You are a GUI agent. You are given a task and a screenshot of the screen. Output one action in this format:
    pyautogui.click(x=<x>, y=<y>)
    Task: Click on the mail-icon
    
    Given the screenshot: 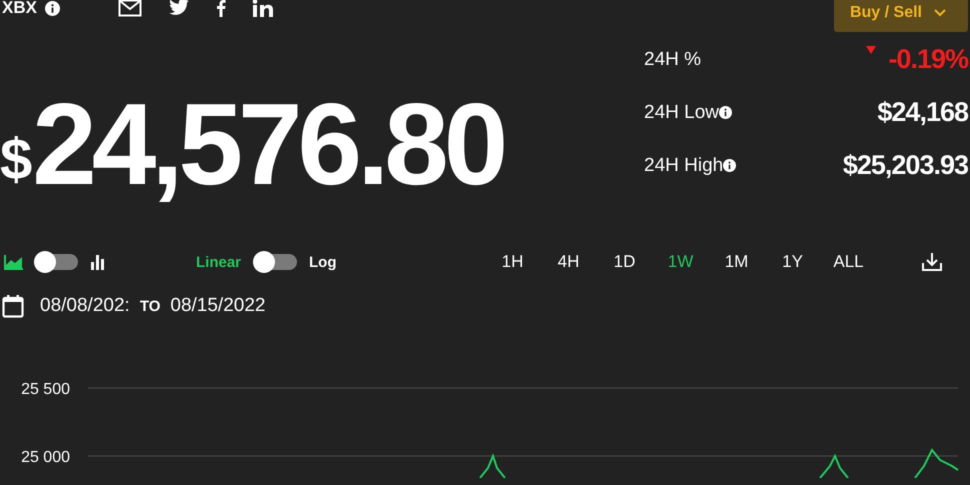 What is the action you would take?
    pyautogui.click(x=130, y=8)
    